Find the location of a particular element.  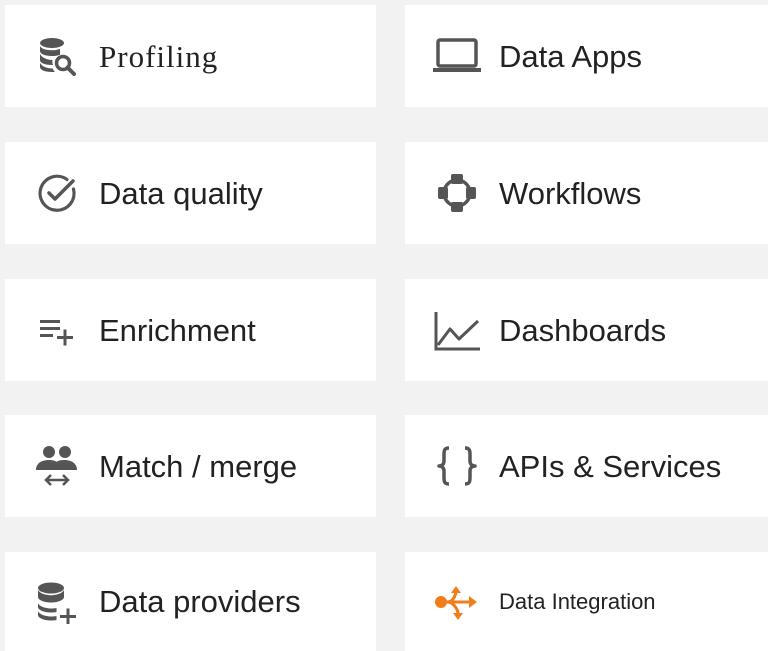

playlist-add-icon is located at coordinates (57, 330).